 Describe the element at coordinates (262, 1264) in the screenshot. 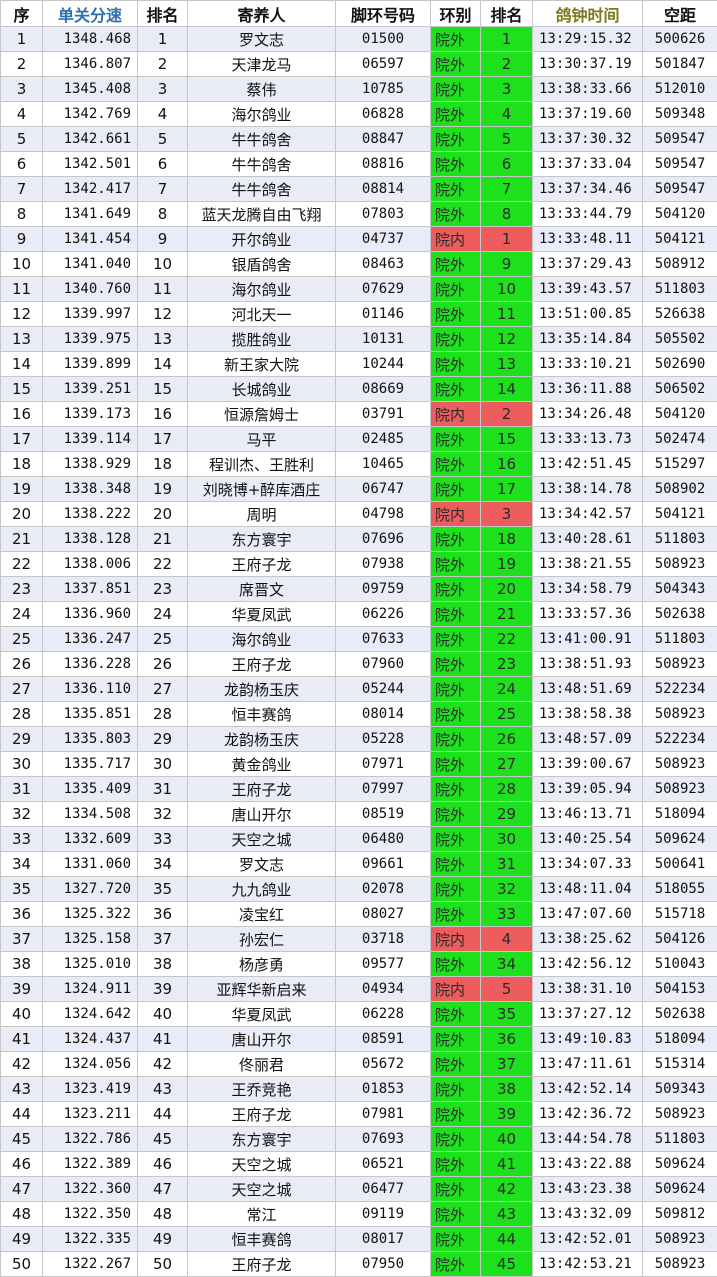

I see `cell-owner: 王府子龙` at that location.